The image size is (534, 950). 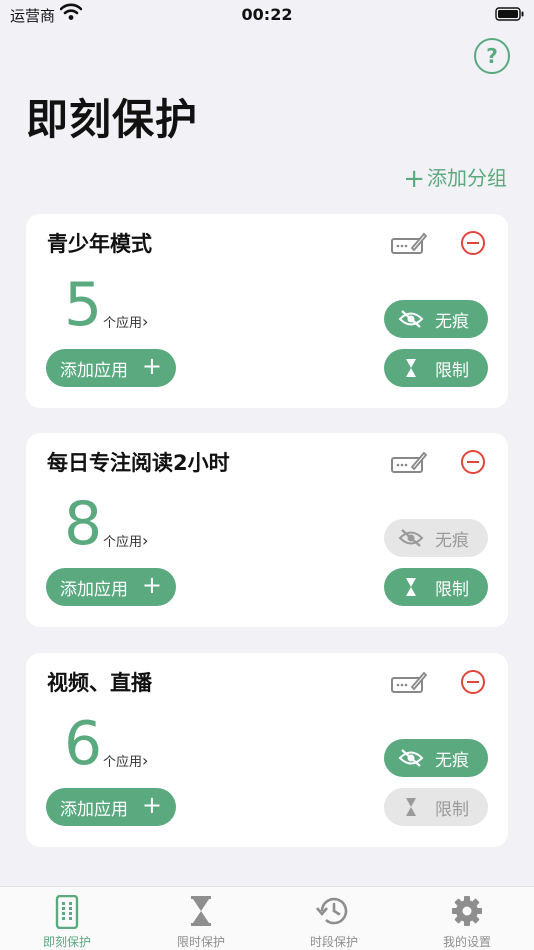 What do you see at coordinates (138, 463) in the screenshot?
I see `group-name: 每日专注阅读2小时` at bounding box center [138, 463].